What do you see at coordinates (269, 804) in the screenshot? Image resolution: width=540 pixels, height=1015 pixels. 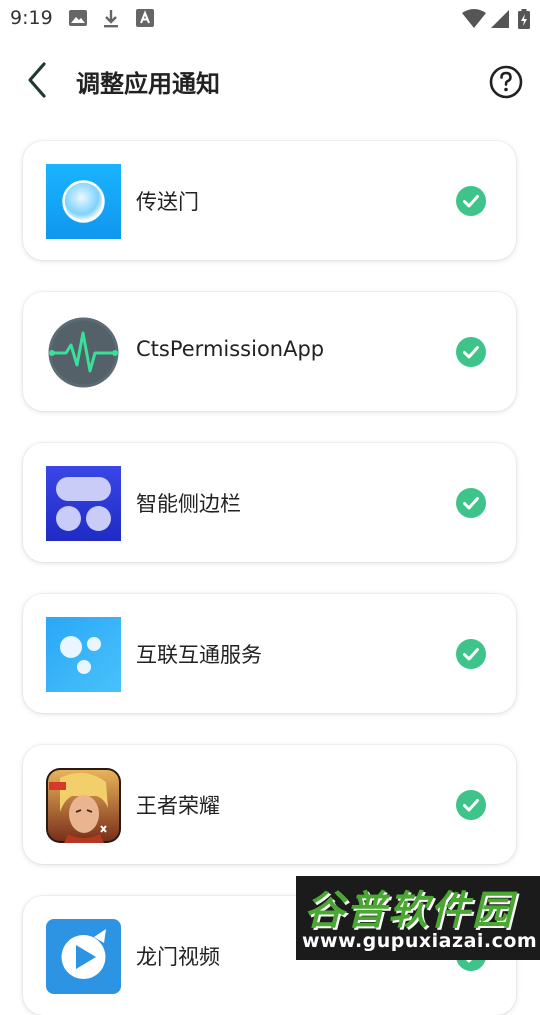 I see `app-item-honor-of-kings: 王者荣耀` at bounding box center [269, 804].